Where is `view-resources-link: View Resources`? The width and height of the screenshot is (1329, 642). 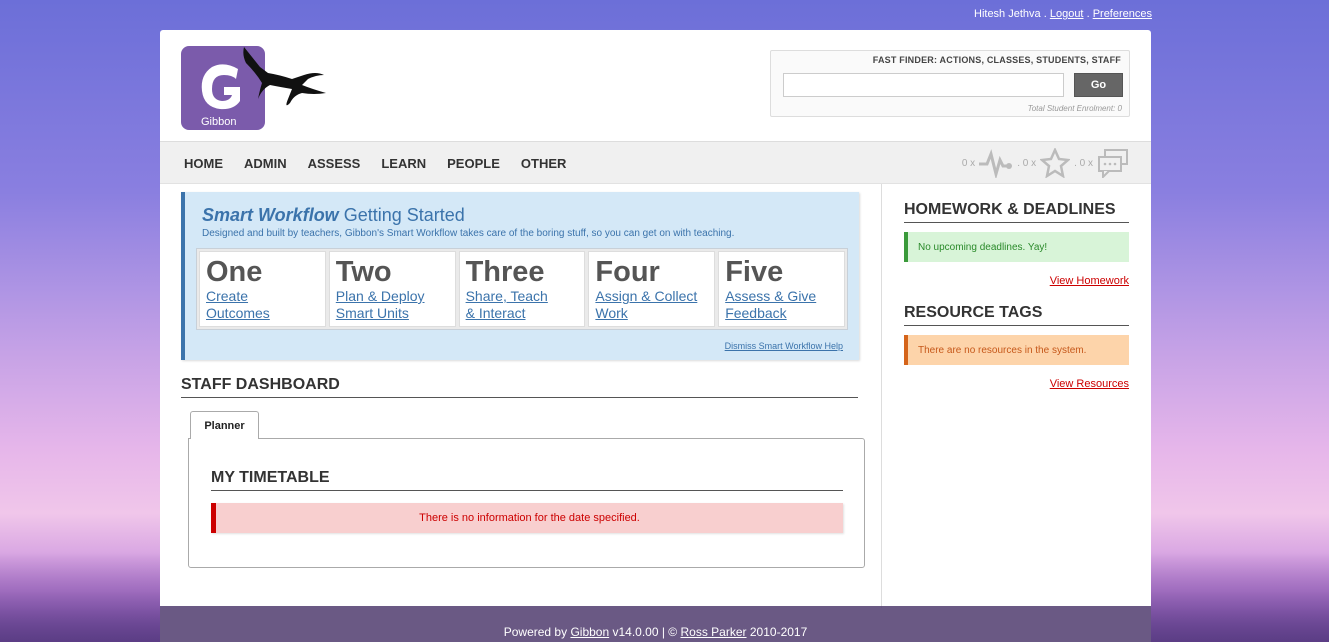 view-resources-link: View Resources is located at coordinates (1089, 384).